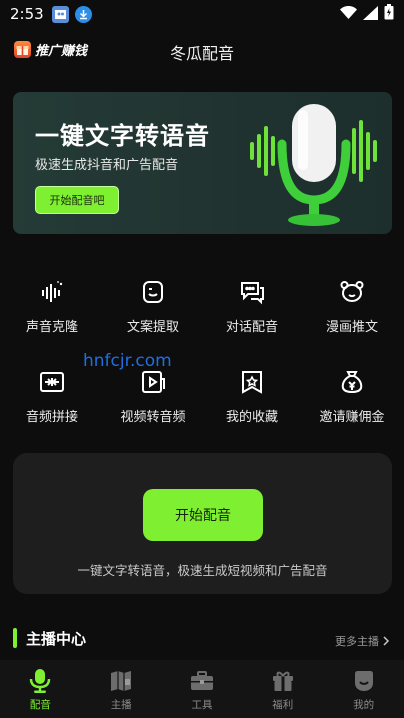 The image size is (404, 718). I want to click on text-extract-icon, so click(153, 292).